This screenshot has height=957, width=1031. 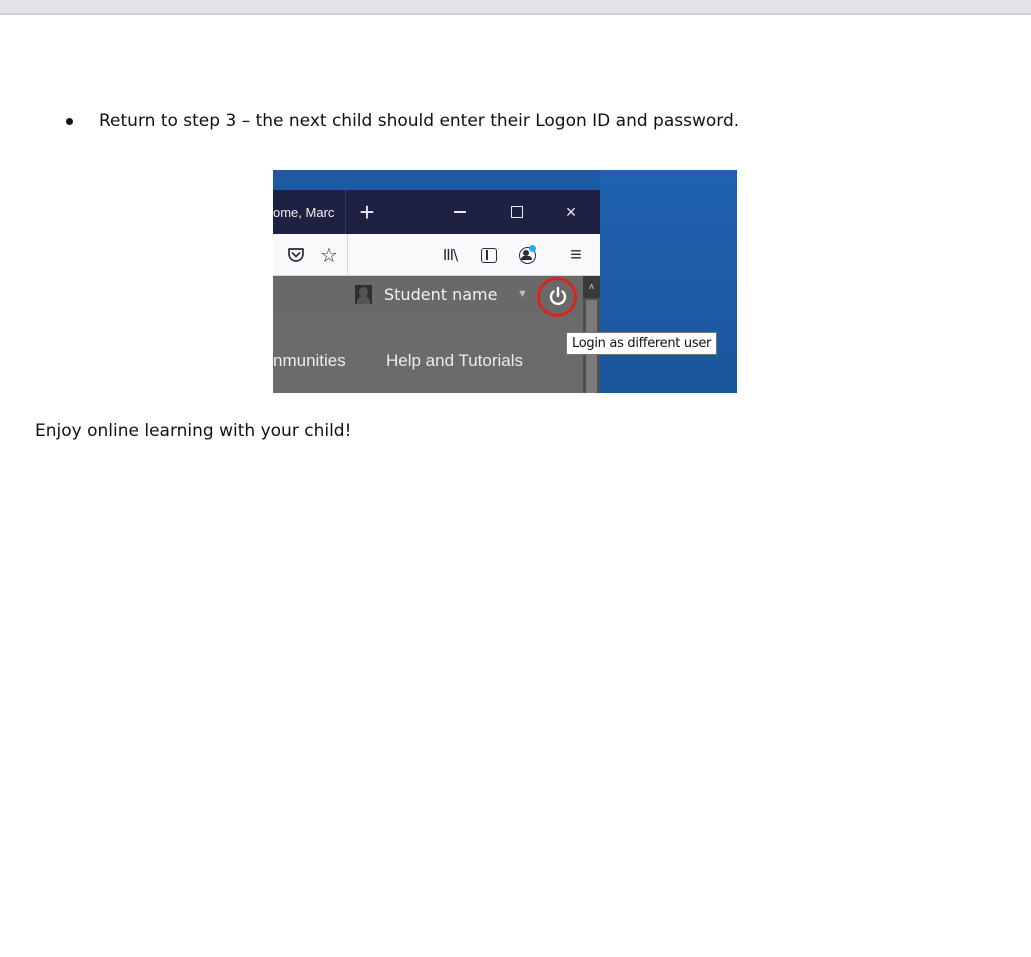 I want to click on bullet-dot, so click(x=69, y=121).